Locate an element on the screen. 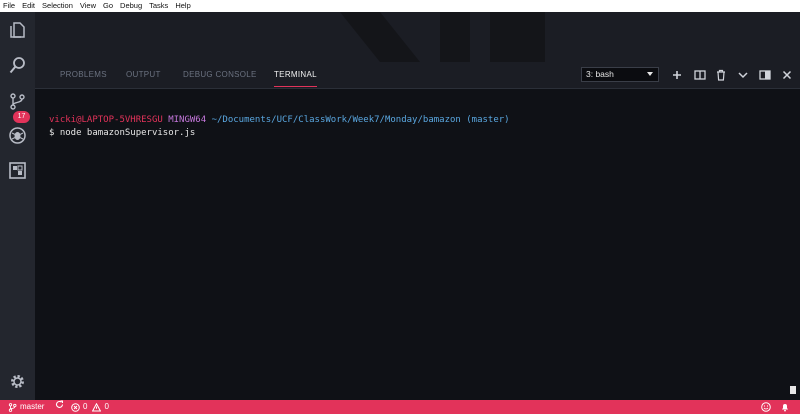 This screenshot has width=800, height=414. status-bar: master 0 0 is located at coordinates (400, 407).